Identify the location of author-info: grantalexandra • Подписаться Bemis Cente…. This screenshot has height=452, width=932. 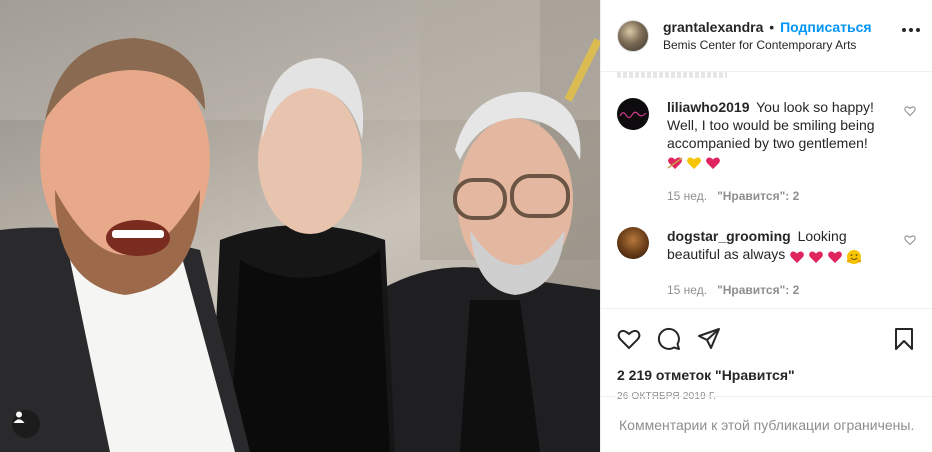
(767, 36).